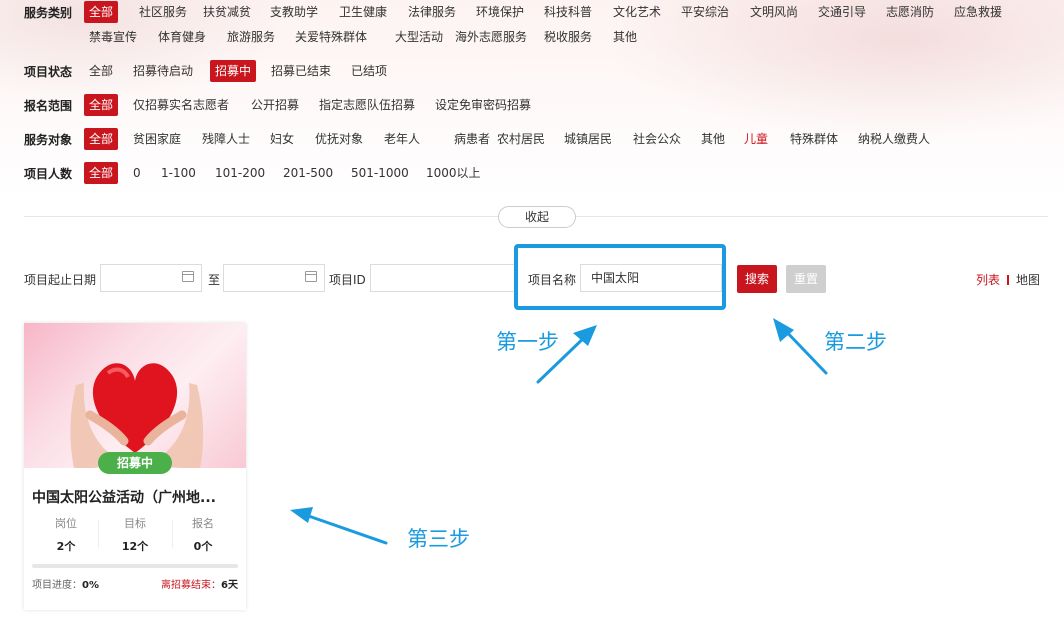  What do you see at coordinates (1028, 280) in the screenshot?
I see `map-view-link: 地图` at bounding box center [1028, 280].